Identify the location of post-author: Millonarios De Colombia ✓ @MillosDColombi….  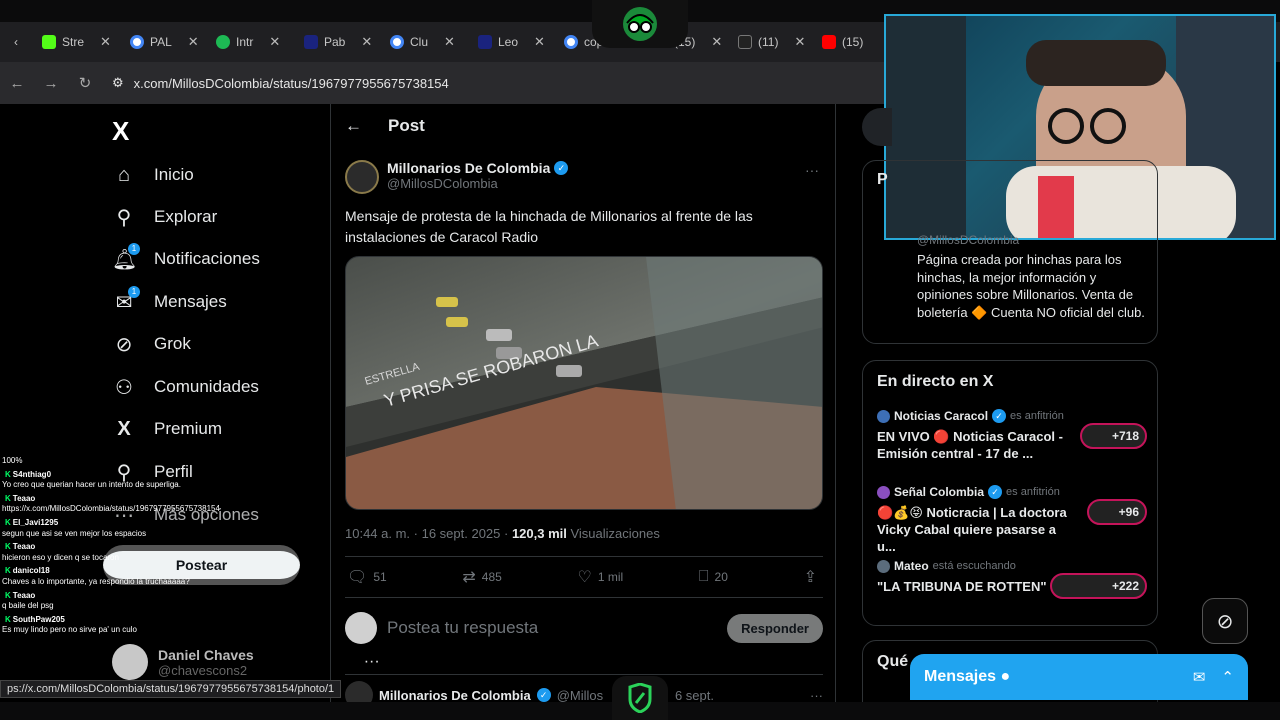
(457, 177).